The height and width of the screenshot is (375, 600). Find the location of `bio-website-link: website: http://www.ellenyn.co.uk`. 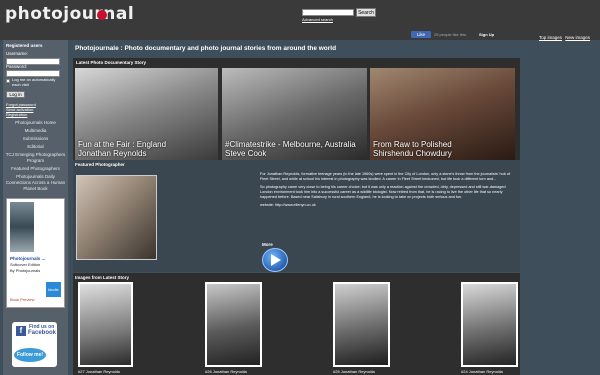

bio-website-link: website: http://www.ellenyn.co.uk is located at coordinates (387, 205).